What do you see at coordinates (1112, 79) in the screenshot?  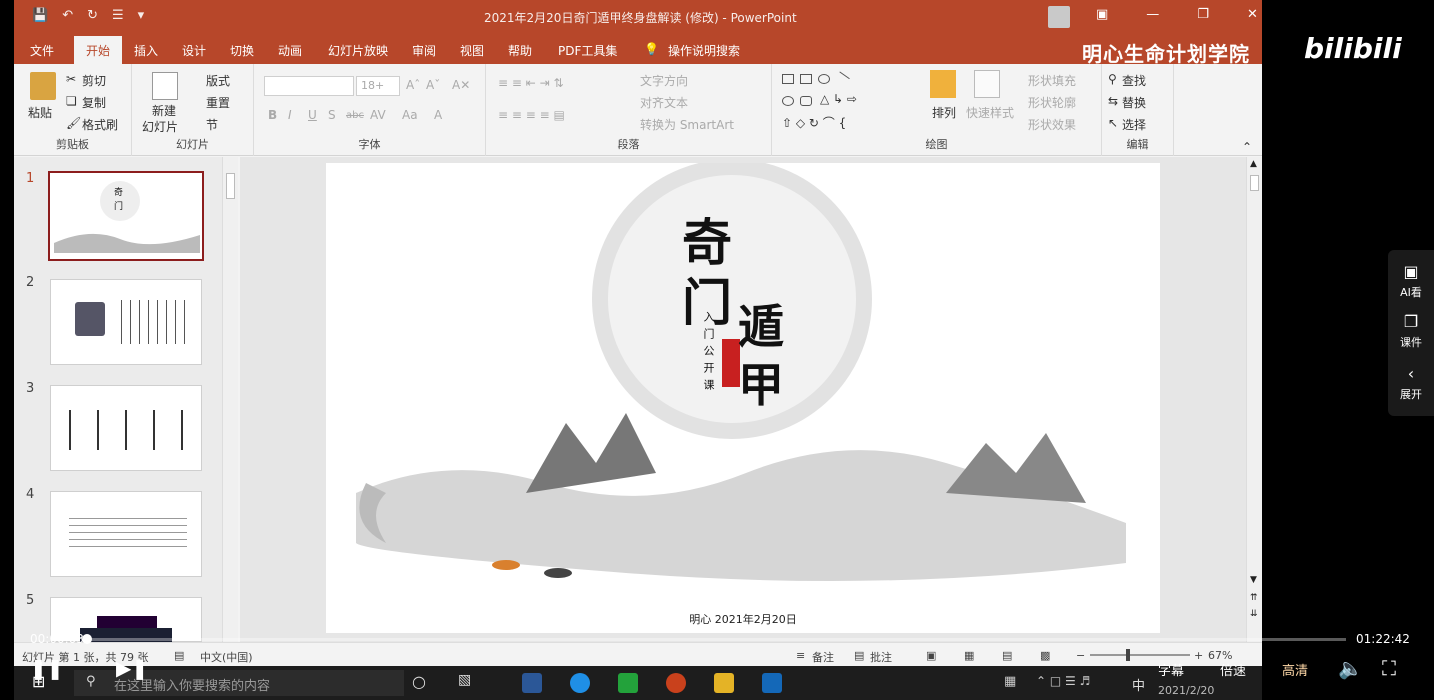 I see `search-icon: ⚲` at bounding box center [1112, 79].